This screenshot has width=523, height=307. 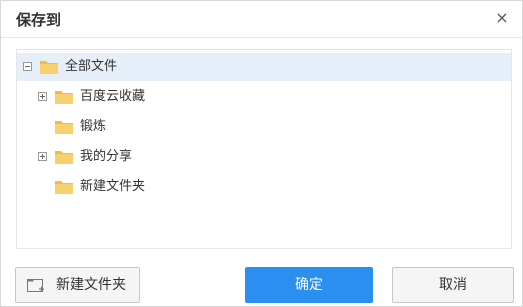 What do you see at coordinates (27, 66) in the screenshot?
I see `minus-box-icon` at bounding box center [27, 66].